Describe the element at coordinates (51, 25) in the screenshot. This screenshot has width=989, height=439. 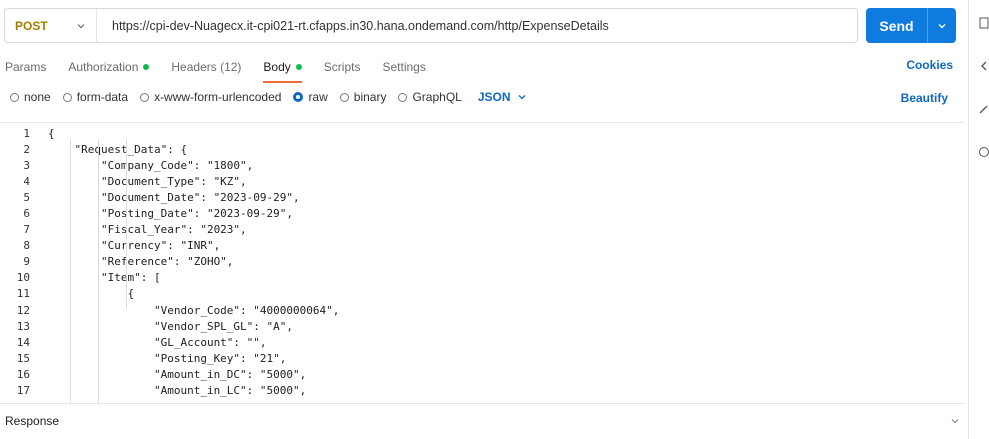
I see `method-select: POST` at that location.